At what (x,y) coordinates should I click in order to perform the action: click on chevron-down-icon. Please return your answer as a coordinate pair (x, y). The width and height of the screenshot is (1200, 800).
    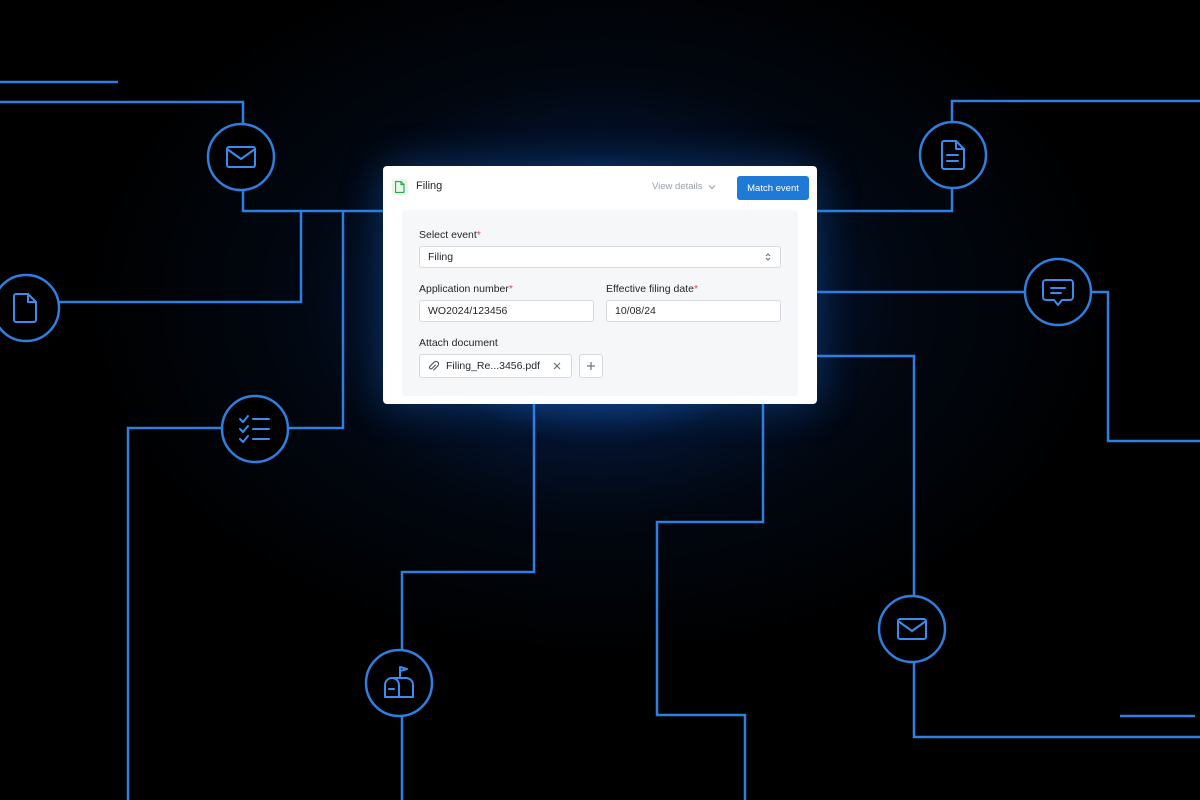
    Looking at the image, I should click on (711, 186).